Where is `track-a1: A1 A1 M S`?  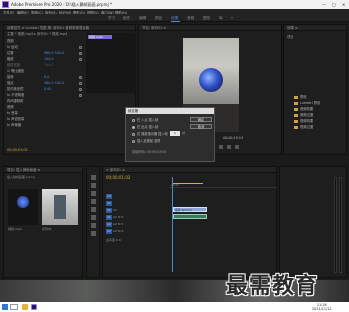 track-a1: A1 A1 M S is located at coordinates (136, 217).